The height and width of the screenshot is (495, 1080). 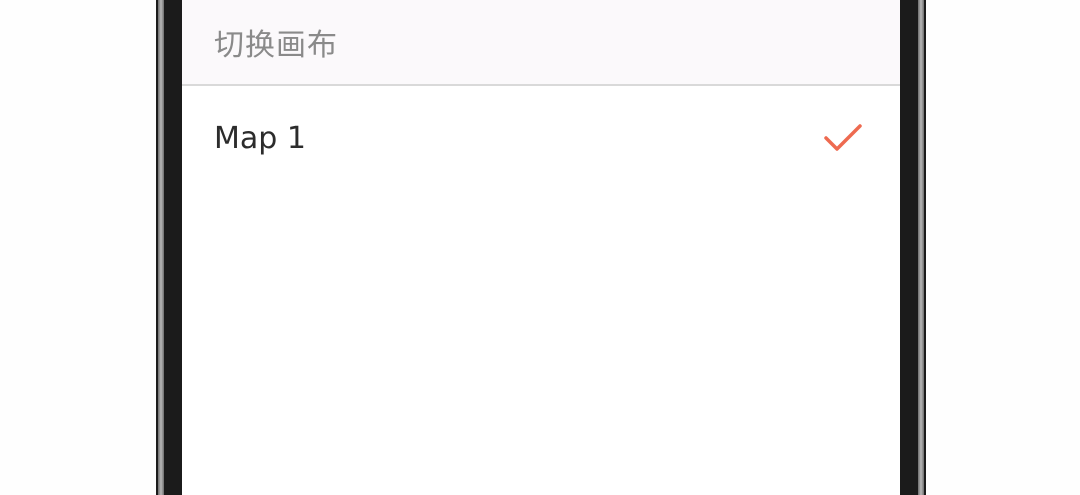 I want to click on dialog-header: 切换画布, so click(x=541, y=43).